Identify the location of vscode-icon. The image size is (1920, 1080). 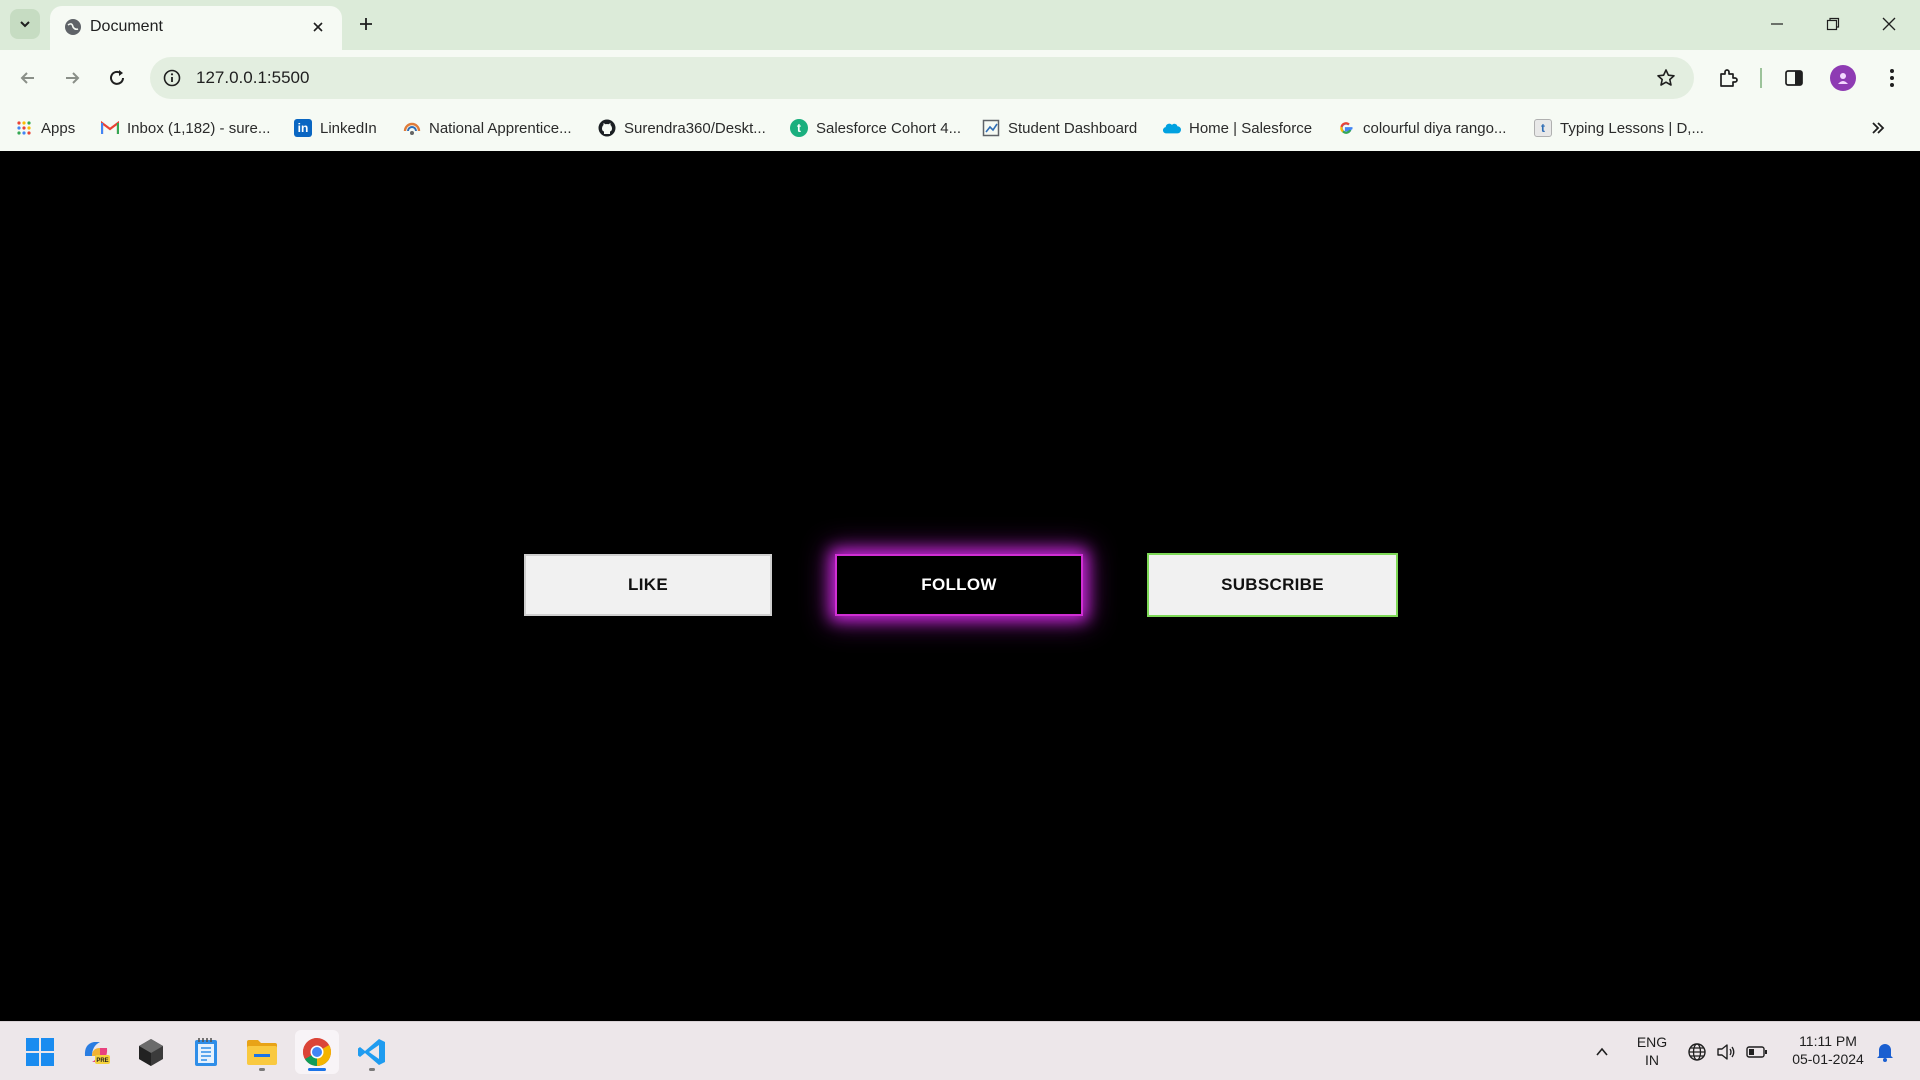
(371, 1052).